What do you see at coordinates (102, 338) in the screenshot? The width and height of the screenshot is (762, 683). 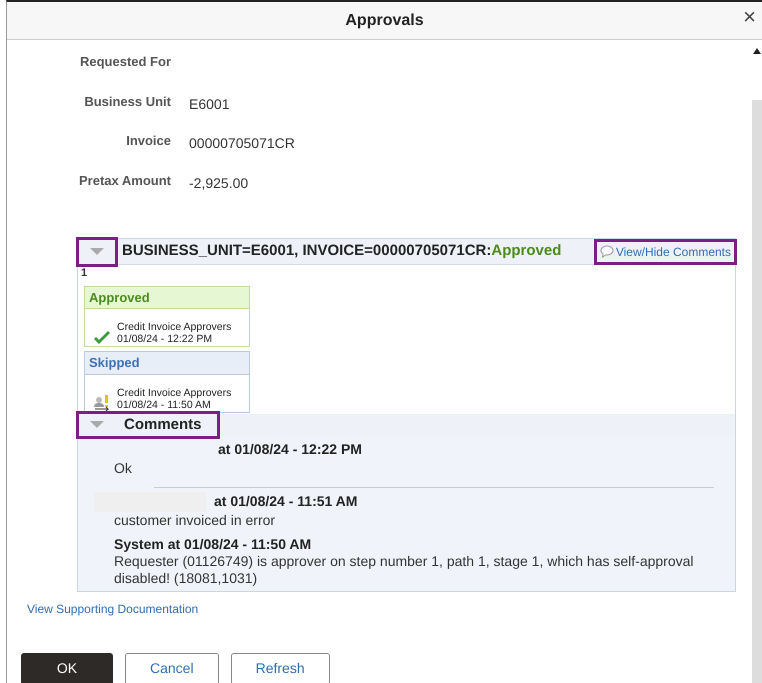 I see `checkmark-icon` at bounding box center [102, 338].